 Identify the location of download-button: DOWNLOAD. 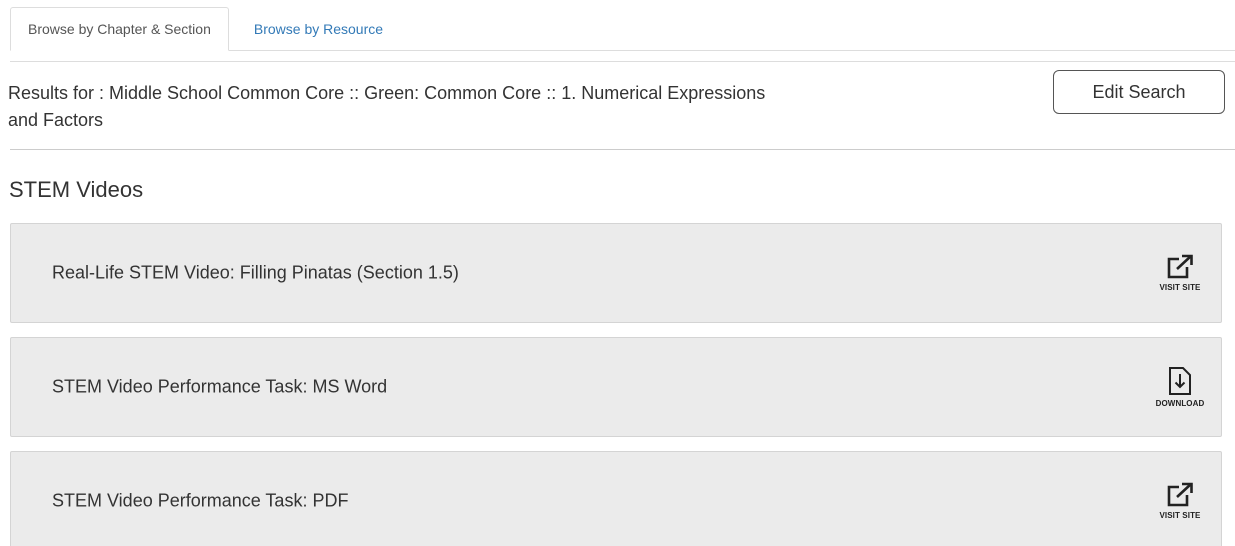
(1180, 387).